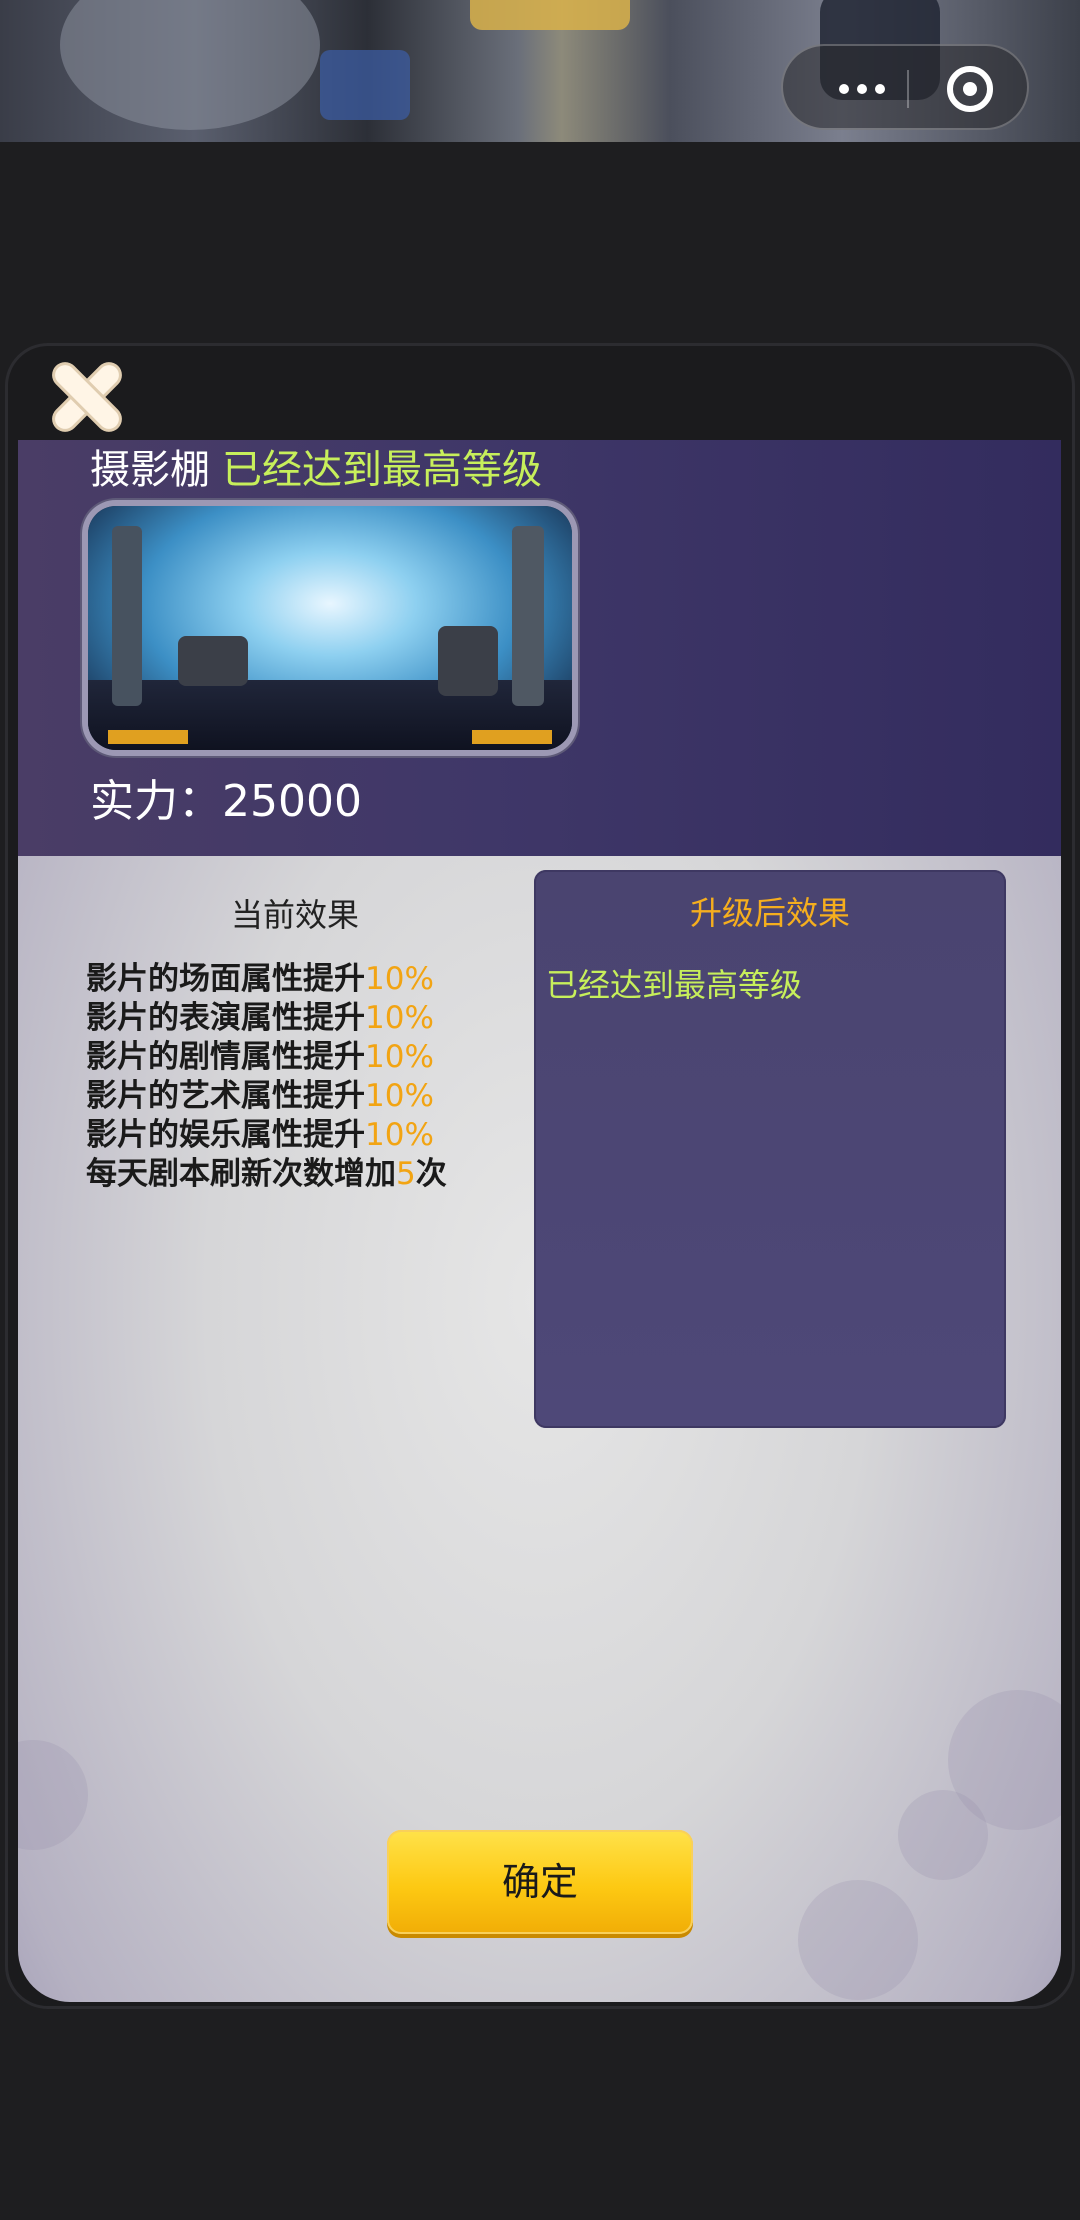 The height and width of the screenshot is (2220, 1080). Describe the element at coordinates (150, 470) in the screenshot. I see `building-name: 摄影棚` at that location.